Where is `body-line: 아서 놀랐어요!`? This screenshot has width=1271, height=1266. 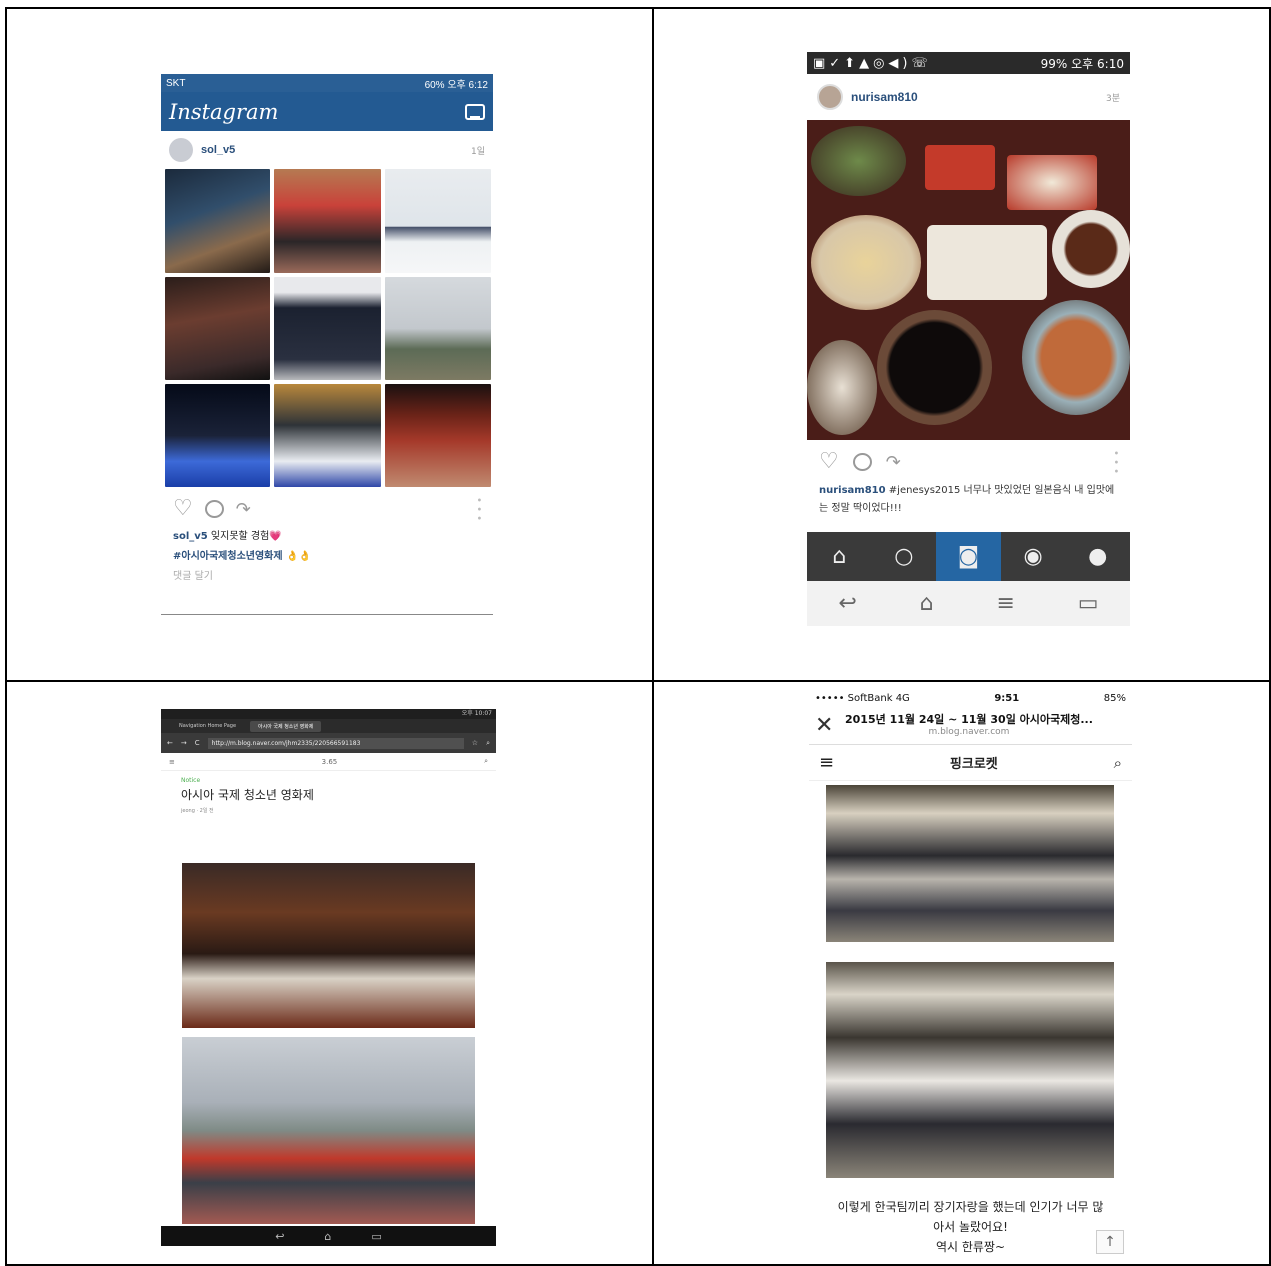 body-line: 아서 놀랐어요! is located at coordinates (970, 1227).